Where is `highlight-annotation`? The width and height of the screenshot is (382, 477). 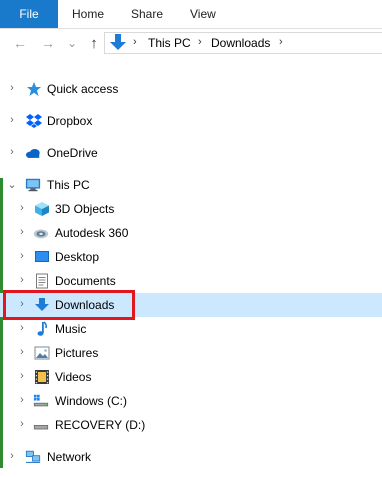
highlight-annotation is located at coordinates (69, 305).